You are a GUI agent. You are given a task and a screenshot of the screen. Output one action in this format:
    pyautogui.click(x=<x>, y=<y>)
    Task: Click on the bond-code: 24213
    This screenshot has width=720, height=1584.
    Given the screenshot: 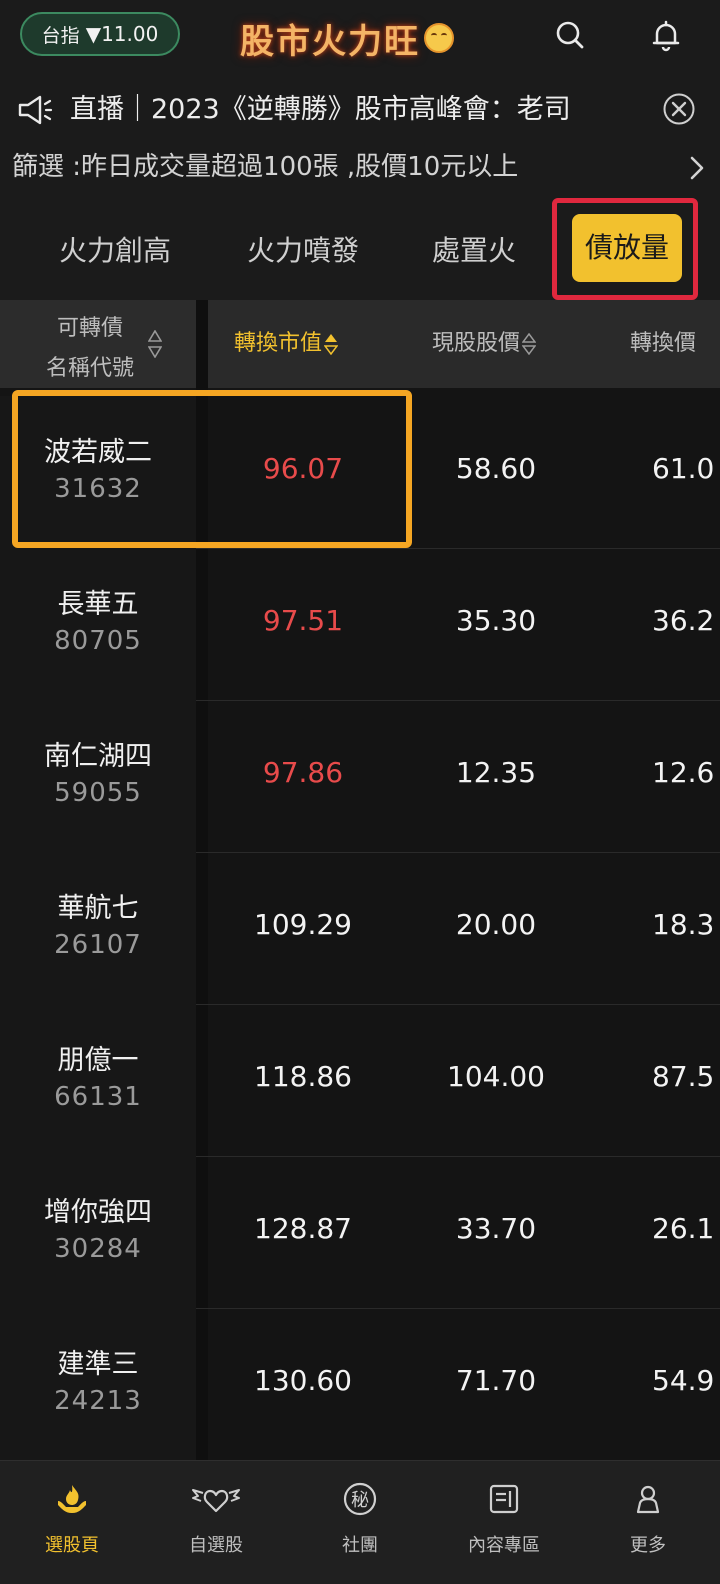 What is the action you would take?
    pyautogui.click(x=98, y=1401)
    